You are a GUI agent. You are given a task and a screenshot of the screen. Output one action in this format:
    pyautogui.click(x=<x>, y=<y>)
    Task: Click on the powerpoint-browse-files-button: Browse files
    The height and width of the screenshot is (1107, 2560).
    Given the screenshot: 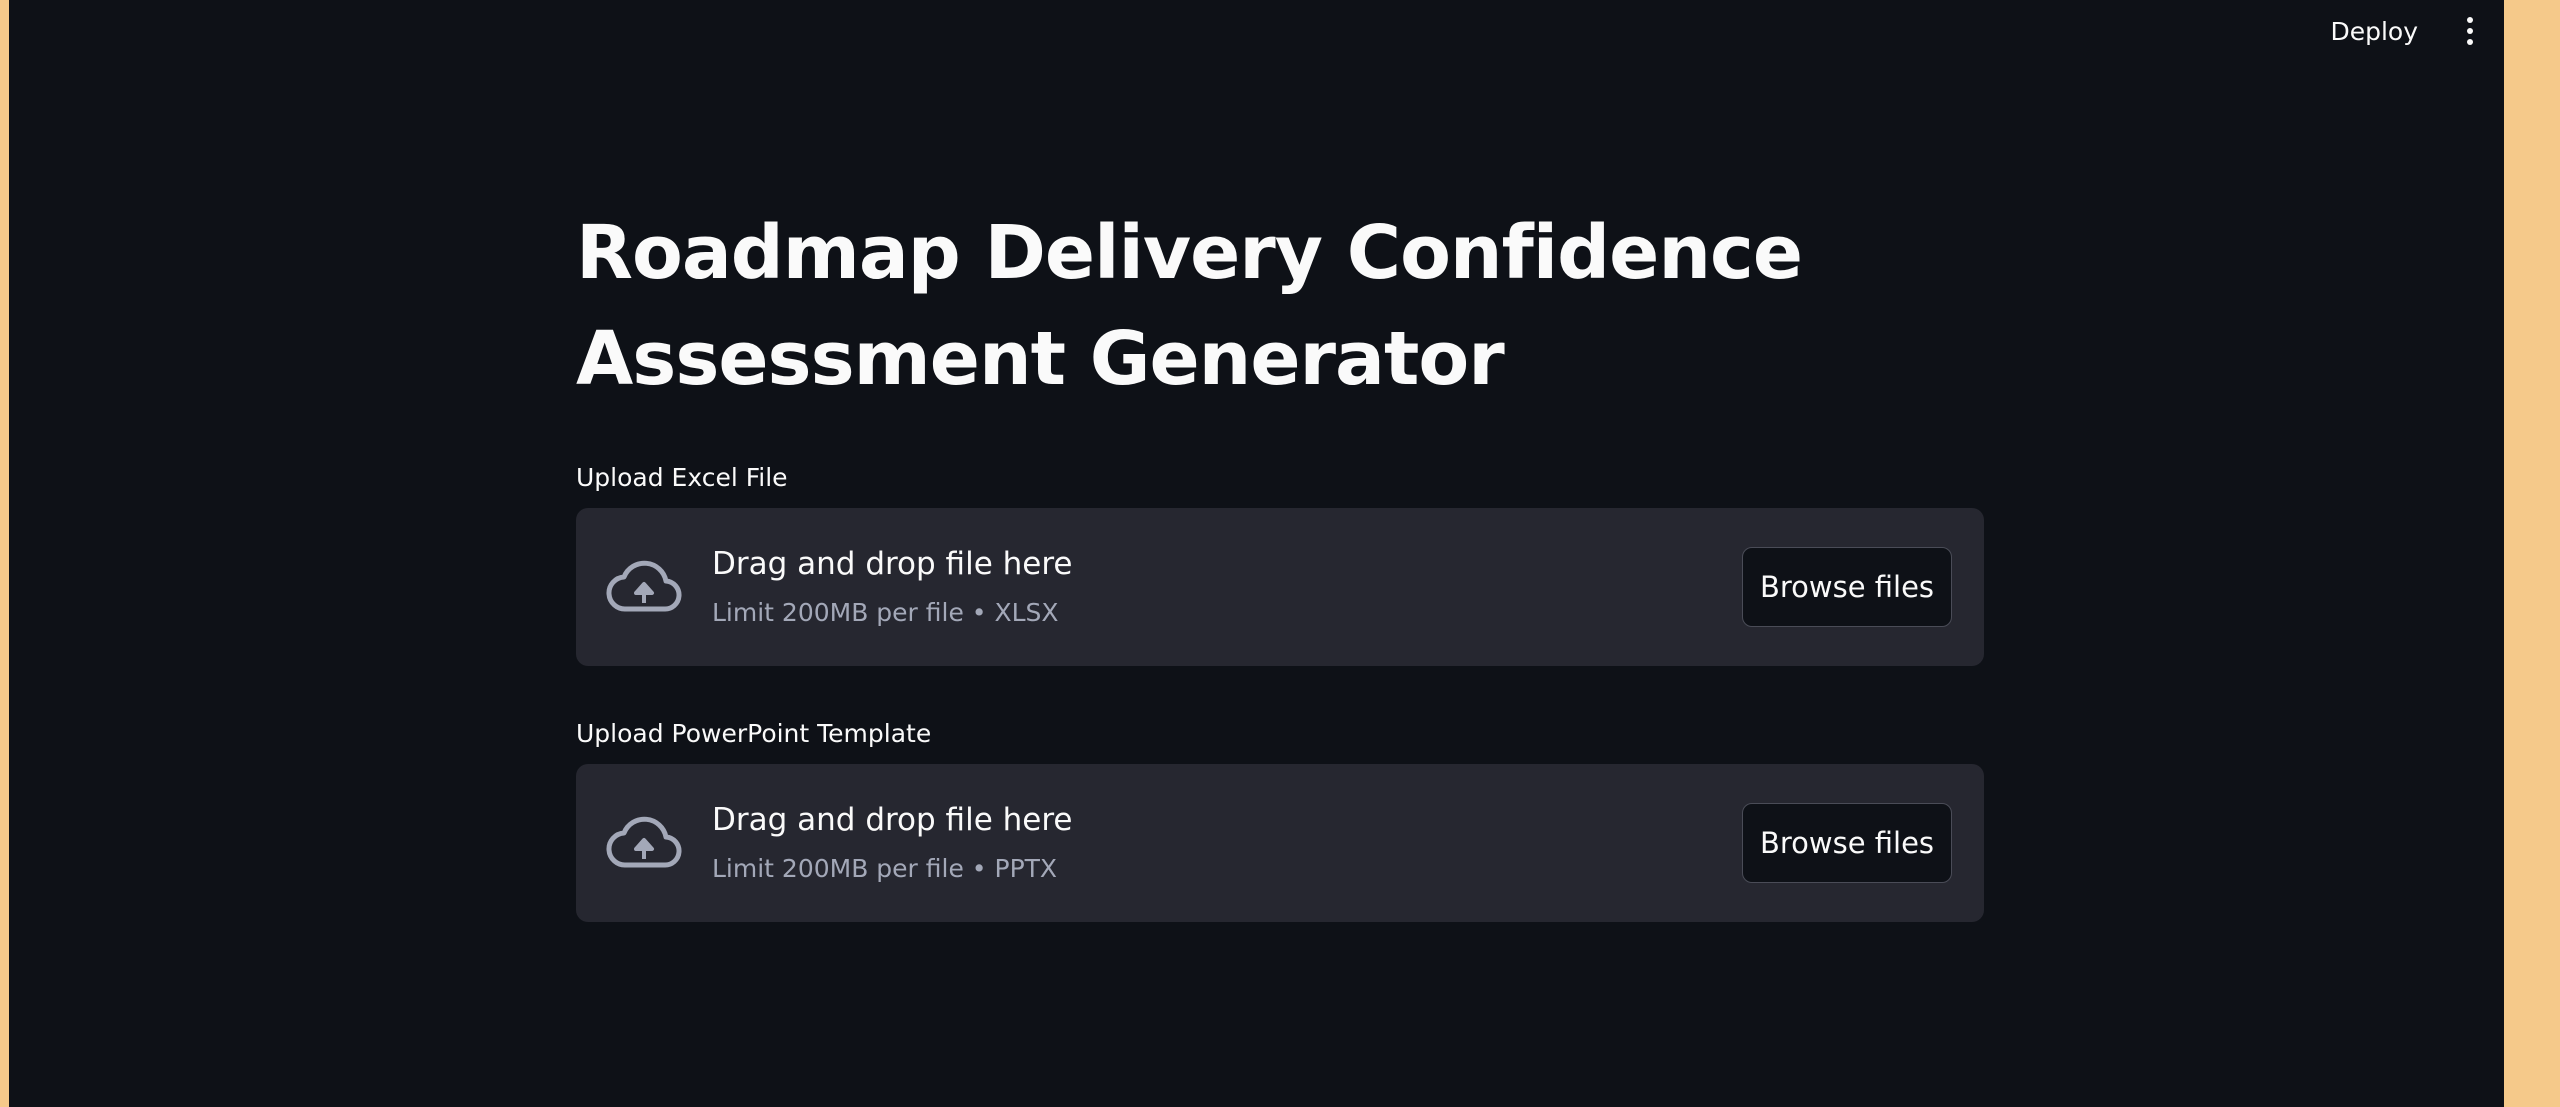 What is the action you would take?
    pyautogui.click(x=1847, y=843)
    